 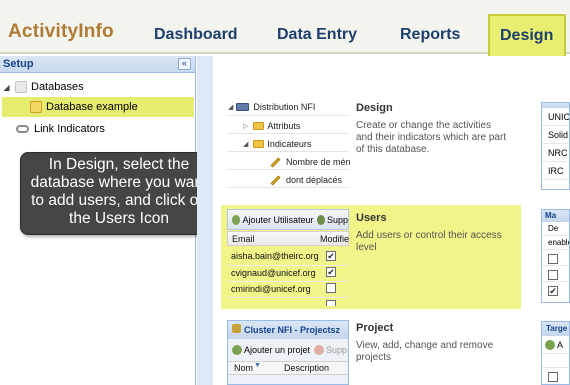 What do you see at coordinates (319, 350) in the screenshot?
I see `delete-icon` at bounding box center [319, 350].